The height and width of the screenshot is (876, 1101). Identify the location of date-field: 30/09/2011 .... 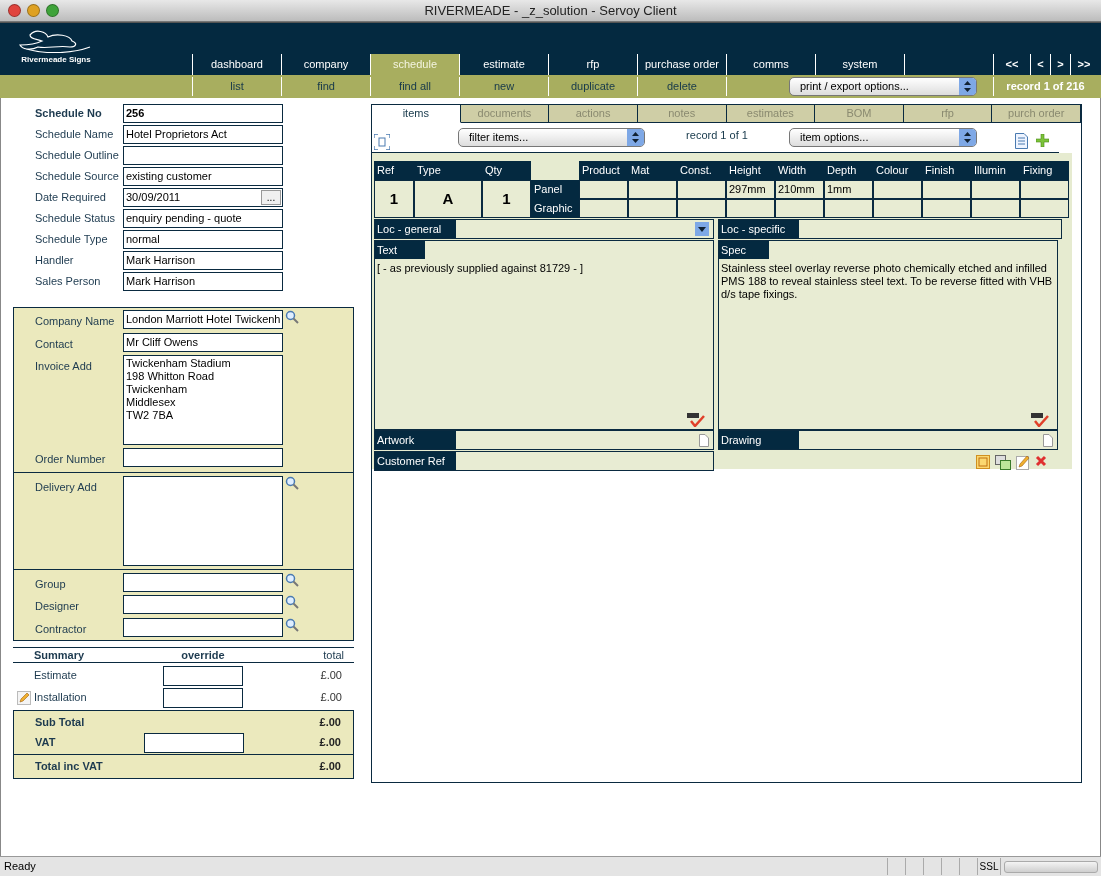
(203, 197).